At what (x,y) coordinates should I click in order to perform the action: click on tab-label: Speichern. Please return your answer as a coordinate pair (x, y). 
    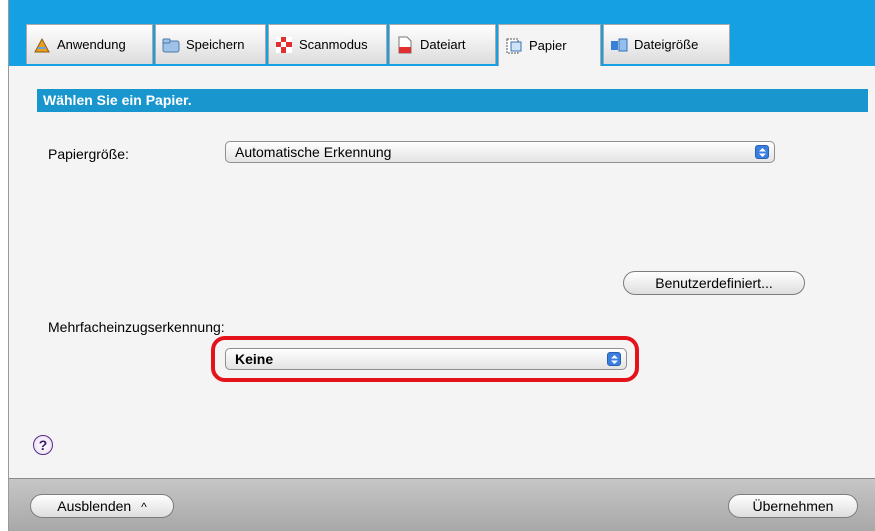
    Looking at the image, I should click on (215, 44).